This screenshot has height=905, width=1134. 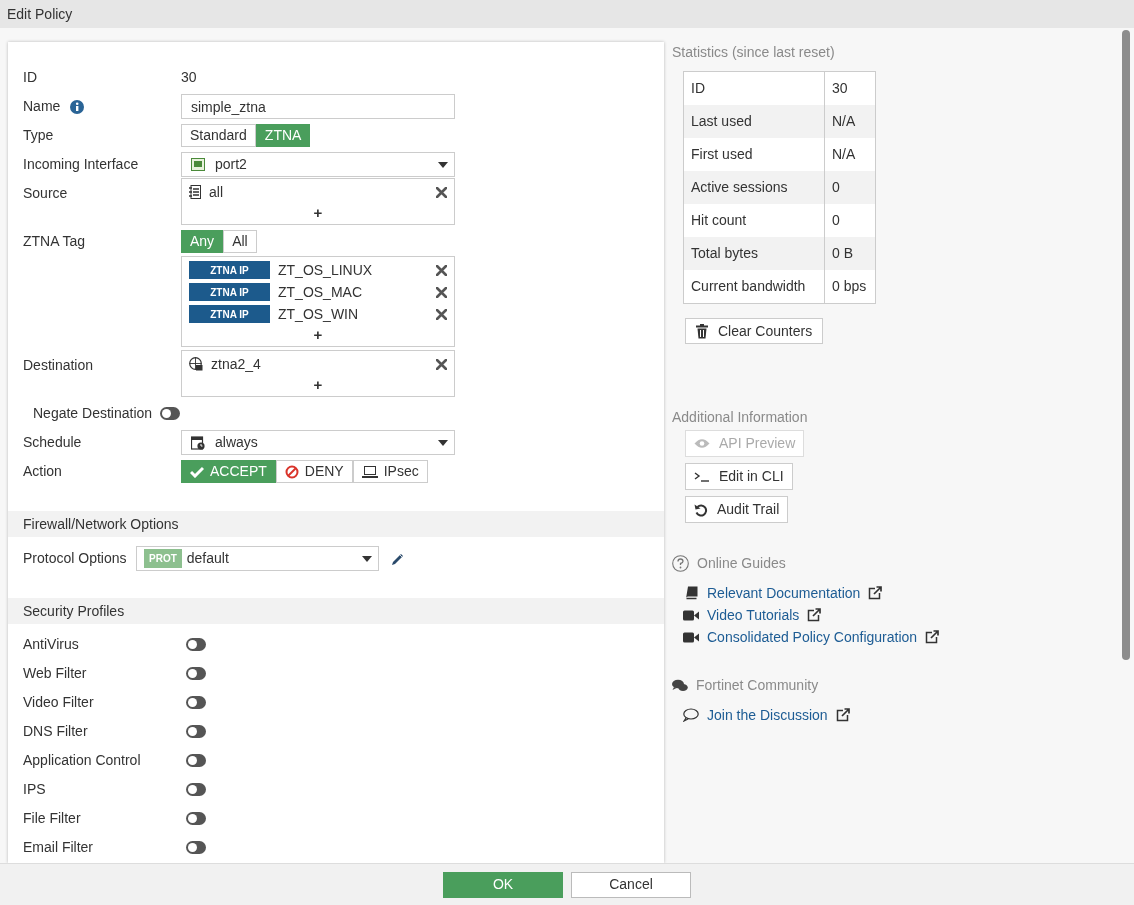 I want to click on selection-list: all +, so click(x=318, y=201).